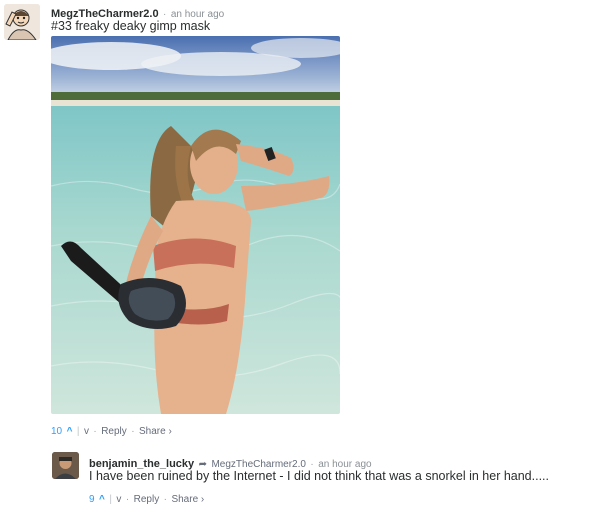 The height and width of the screenshot is (507, 600). Describe the element at coordinates (131, 26) in the screenshot. I see `comment-text: #33 freaky deaky gimp mask` at that location.